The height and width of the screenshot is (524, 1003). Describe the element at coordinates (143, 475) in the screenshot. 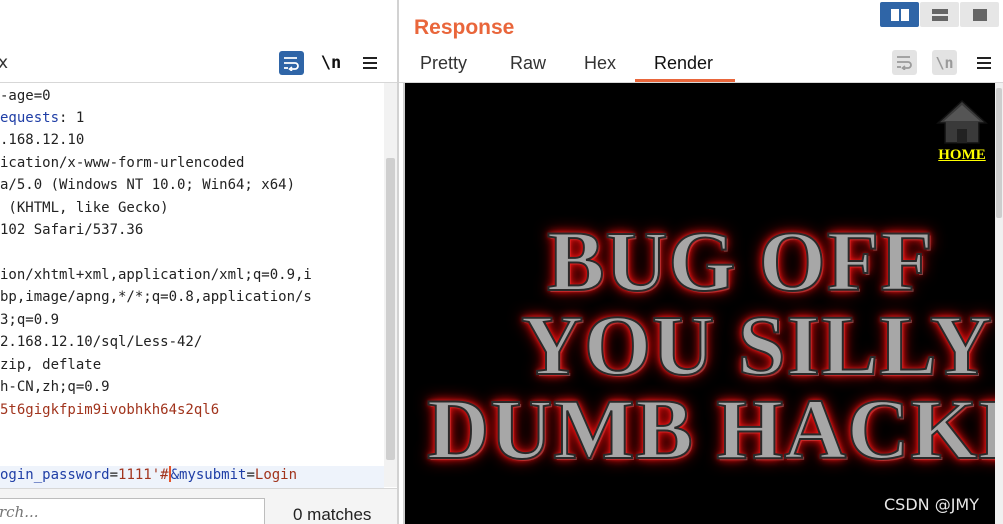

I see `param-value: 1111'#` at that location.